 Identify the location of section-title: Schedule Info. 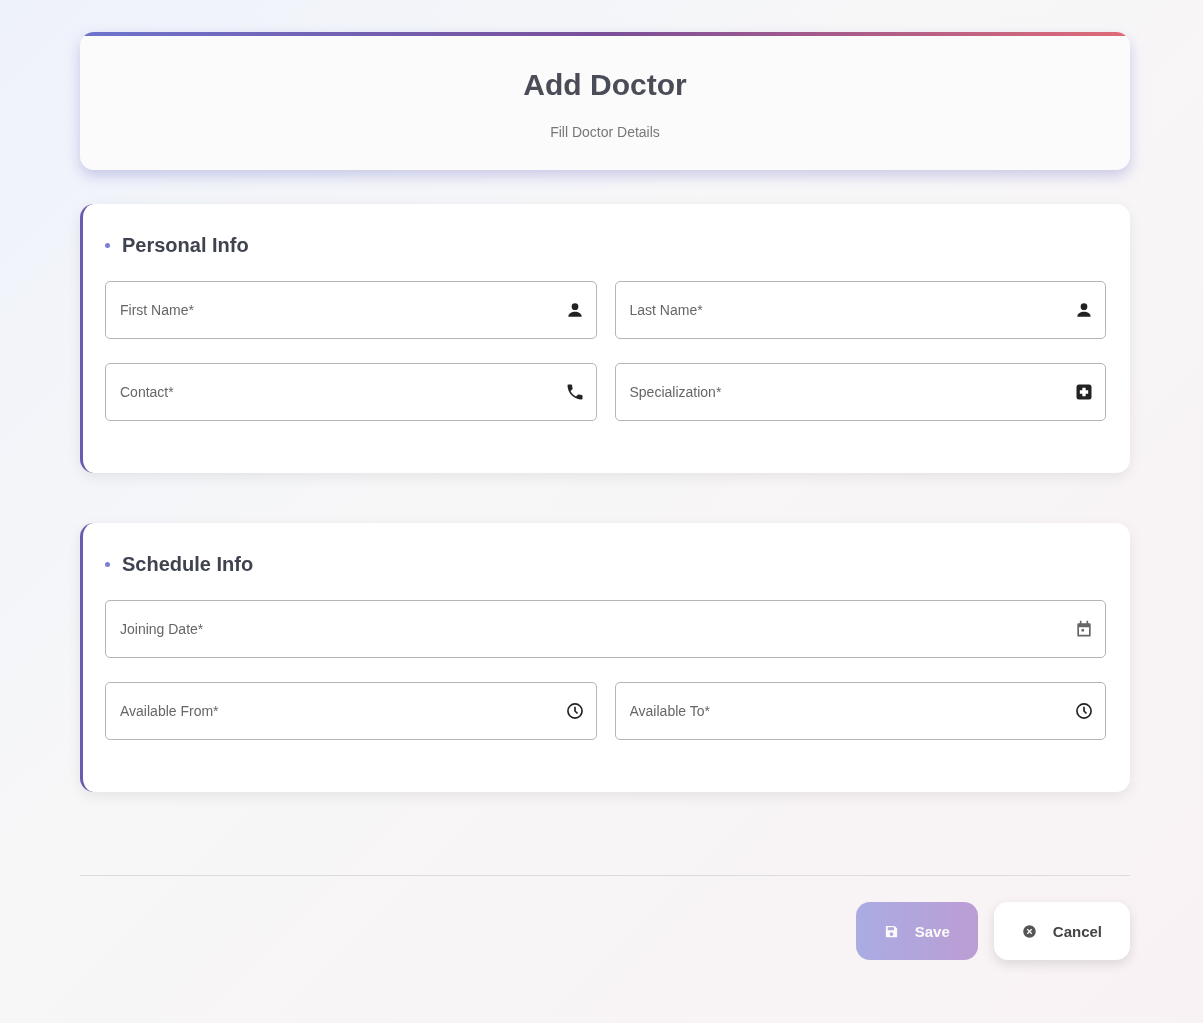
(188, 564).